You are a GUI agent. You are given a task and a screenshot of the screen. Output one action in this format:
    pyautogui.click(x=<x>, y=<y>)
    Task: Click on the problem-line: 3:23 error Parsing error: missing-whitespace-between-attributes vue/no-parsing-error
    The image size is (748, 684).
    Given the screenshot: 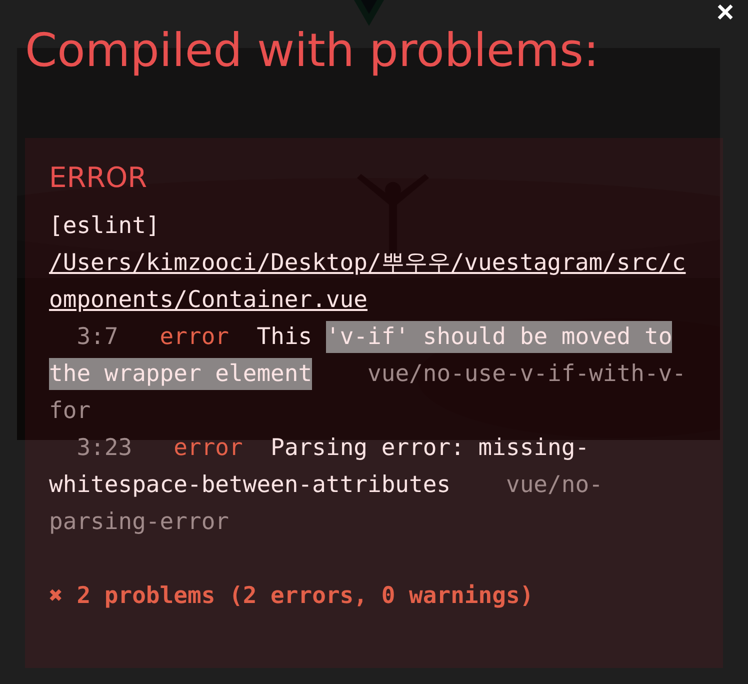 What is the action you would take?
    pyautogui.click(x=326, y=485)
    